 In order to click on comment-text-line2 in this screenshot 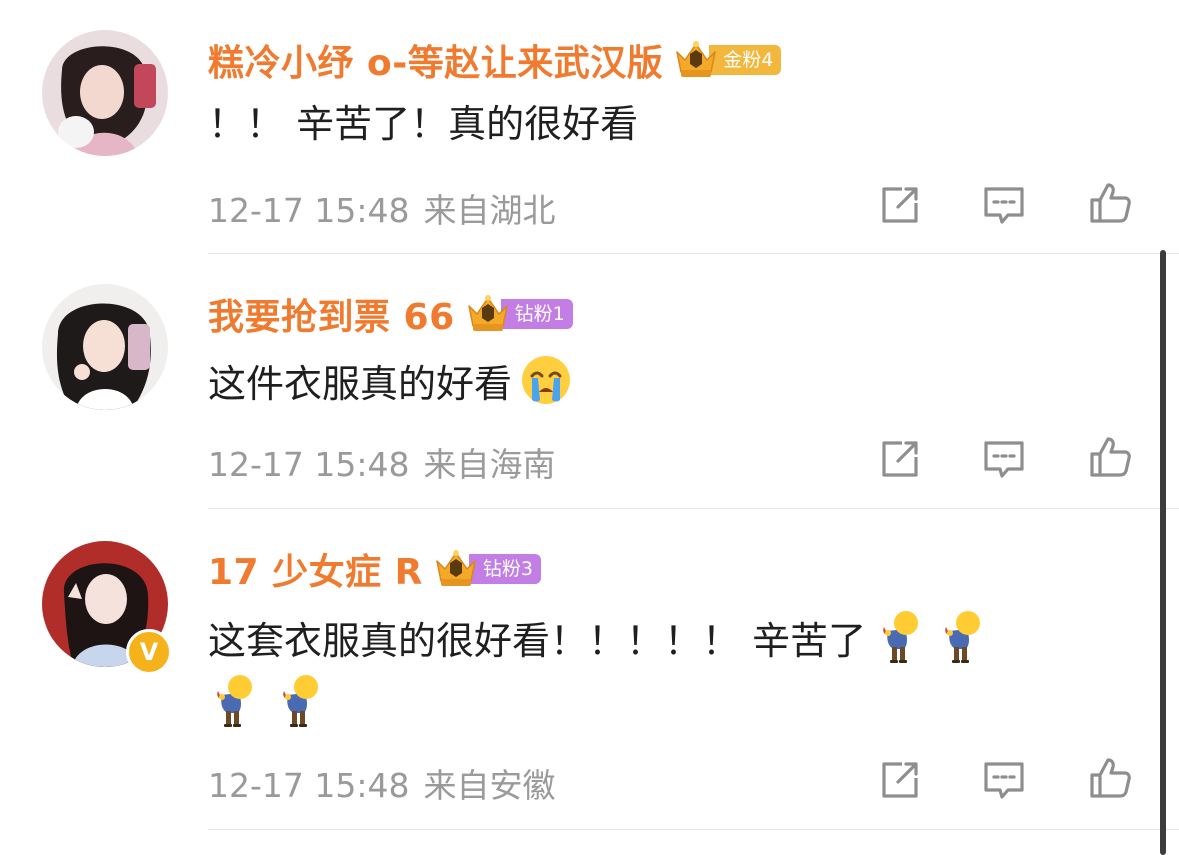, I will do `click(265, 707)`.